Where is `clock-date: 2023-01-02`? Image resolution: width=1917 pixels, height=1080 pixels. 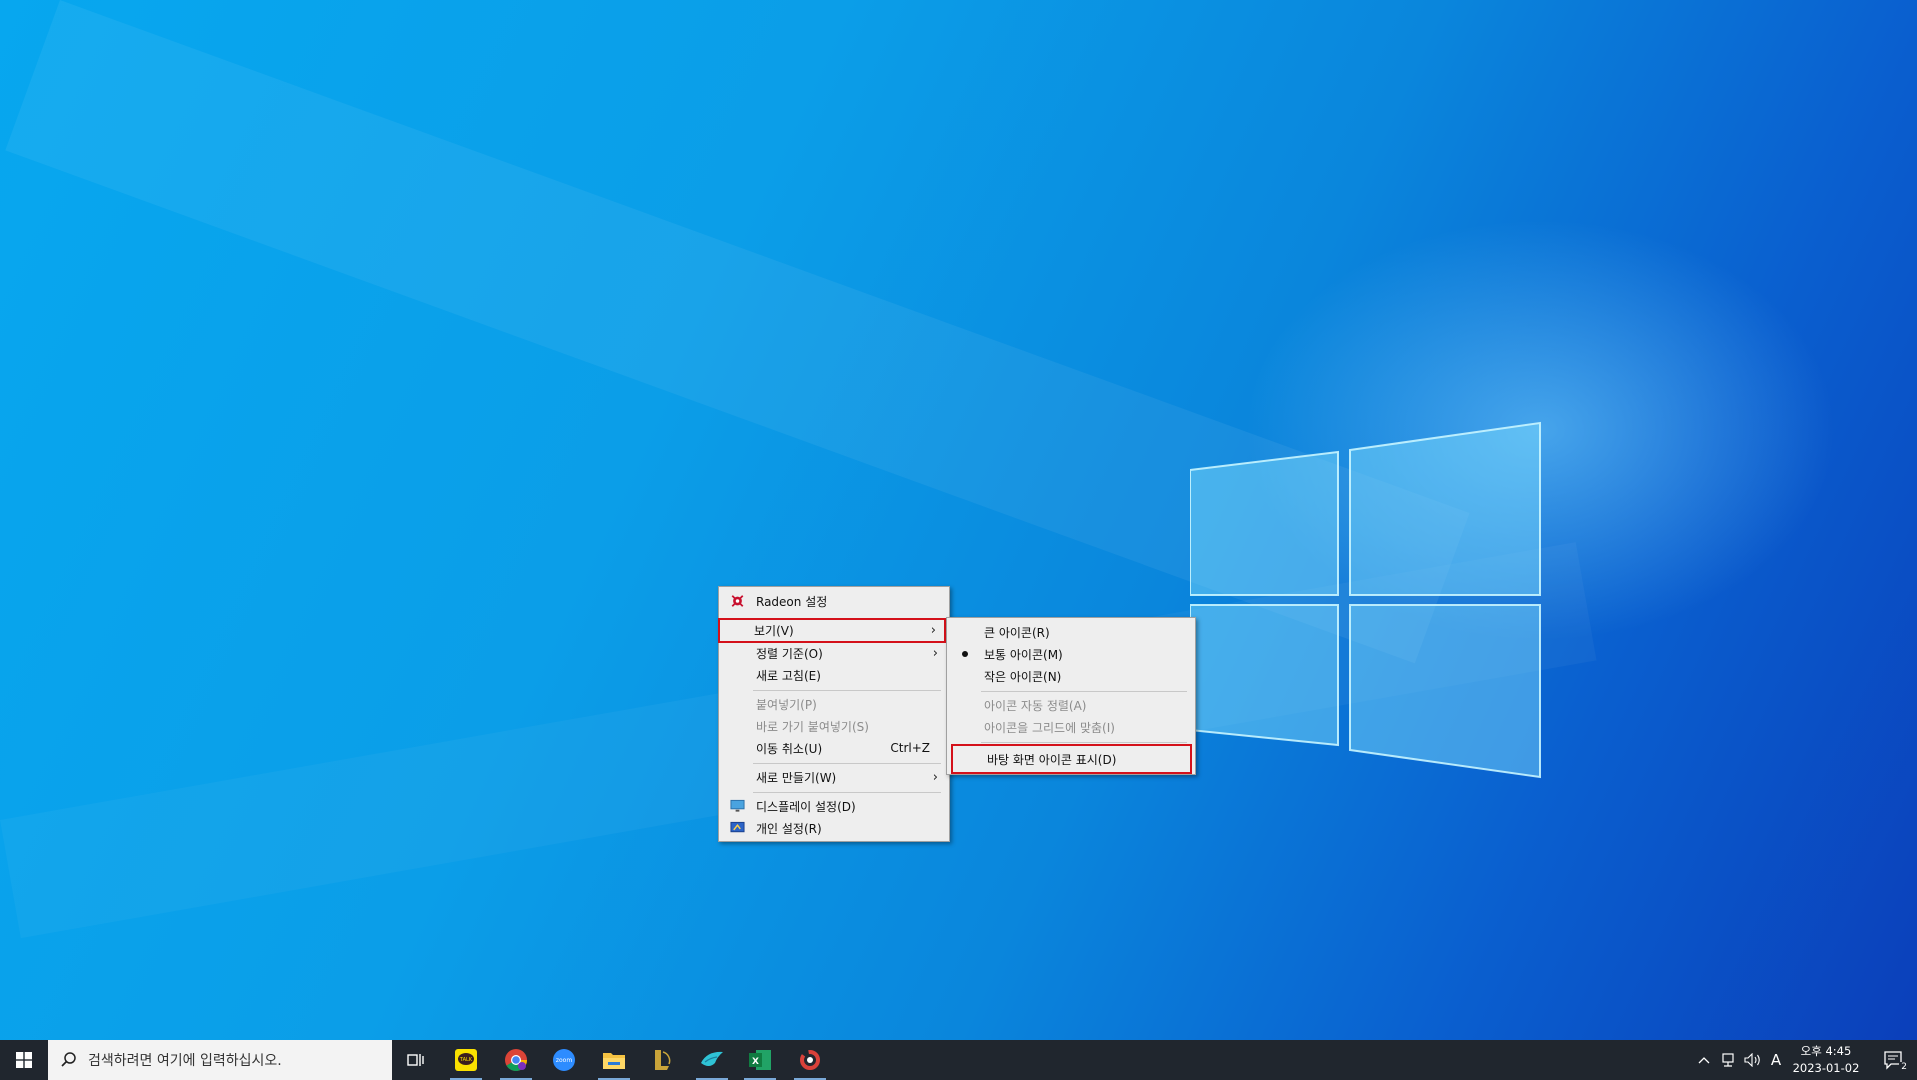 clock-date: 2023-01-02 is located at coordinates (1826, 1068).